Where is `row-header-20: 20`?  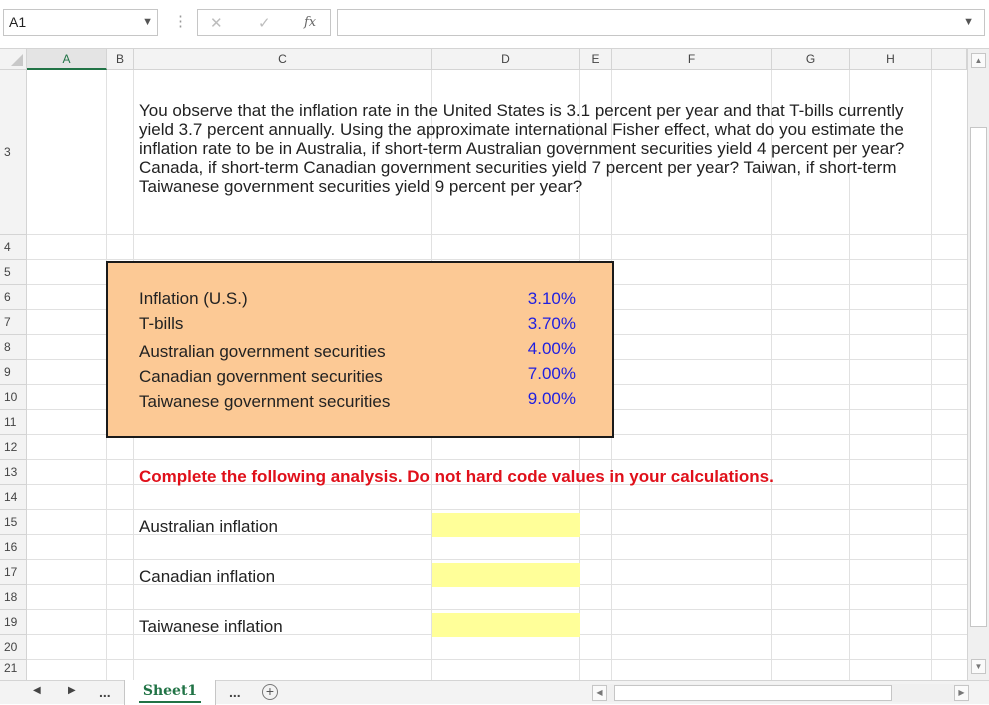
row-header-20: 20 is located at coordinates (13, 647).